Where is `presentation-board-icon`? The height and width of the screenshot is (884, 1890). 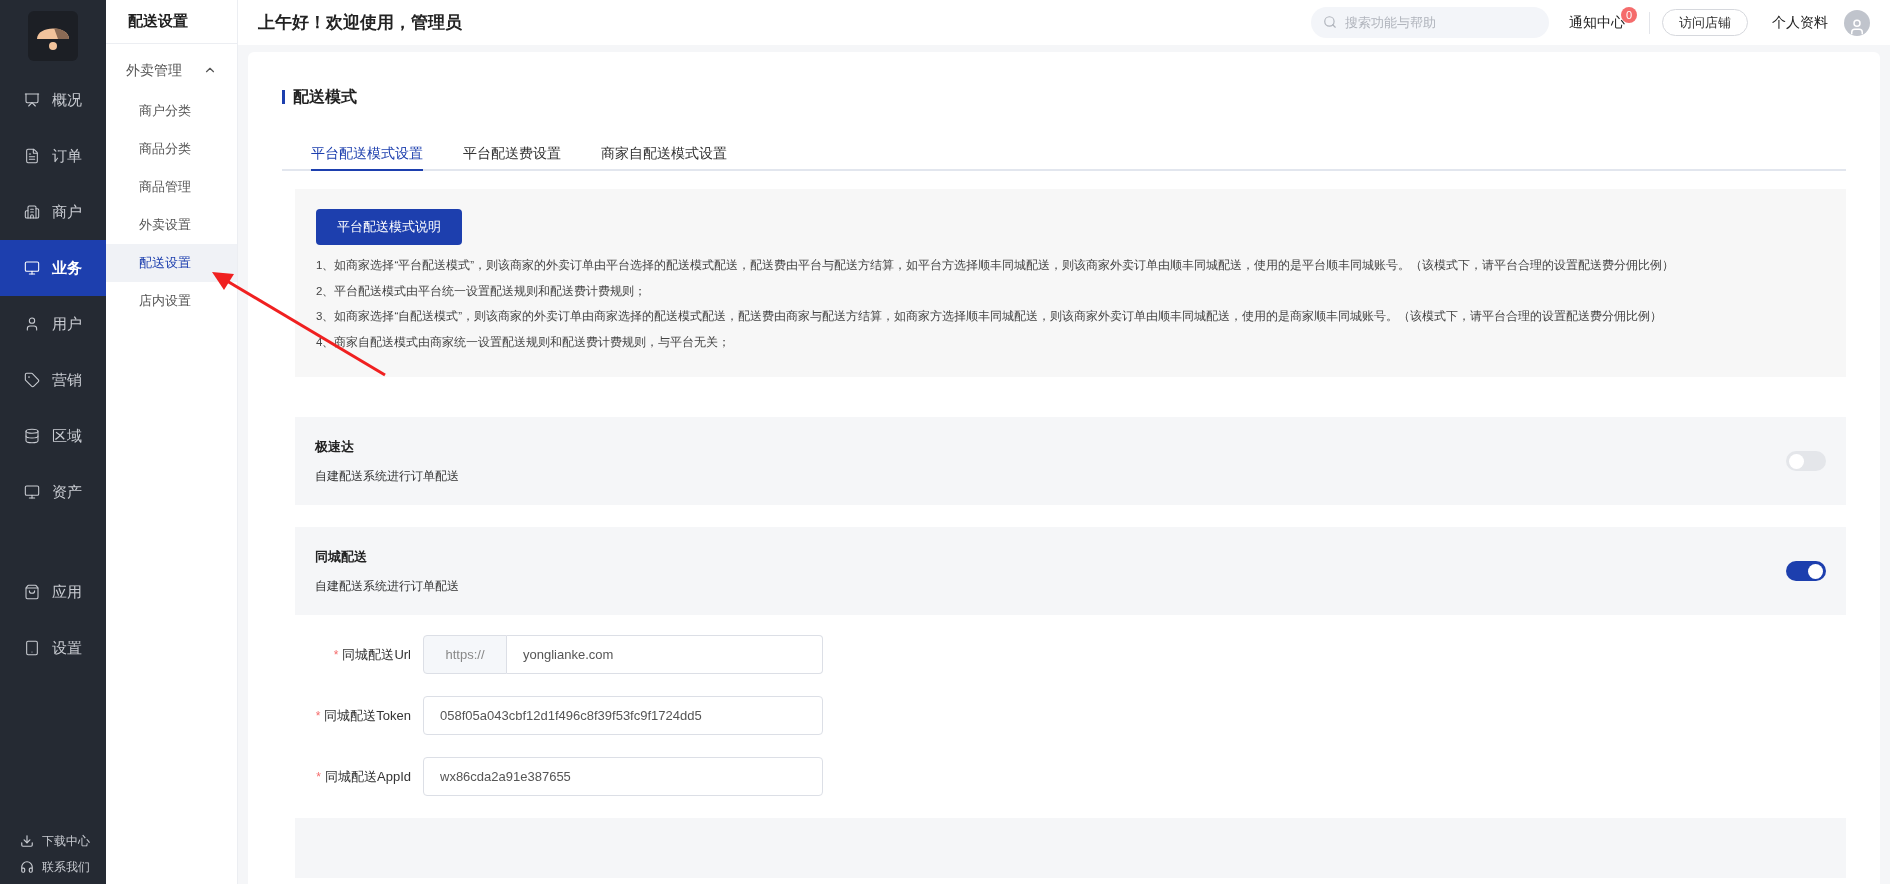 presentation-board-icon is located at coordinates (32, 100).